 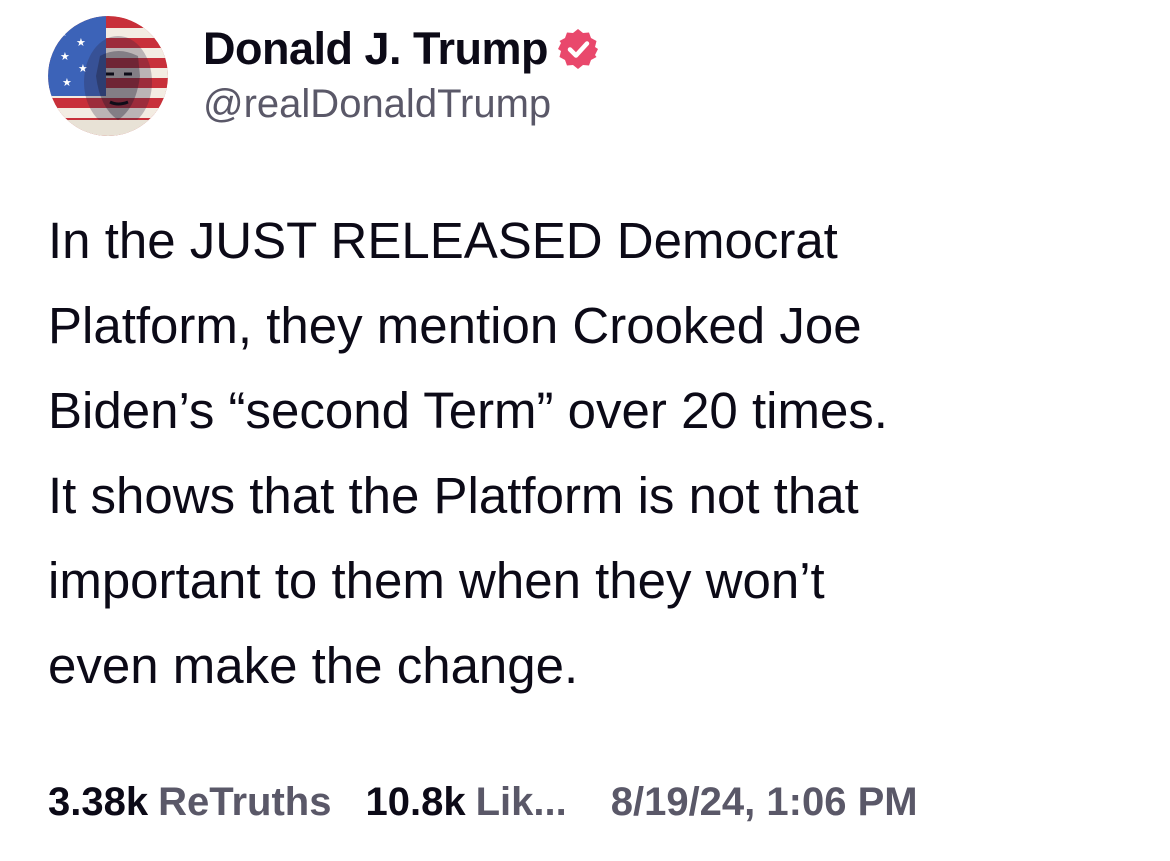 I want to click on retruths-label: ReTruths, so click(x=245, y=801).